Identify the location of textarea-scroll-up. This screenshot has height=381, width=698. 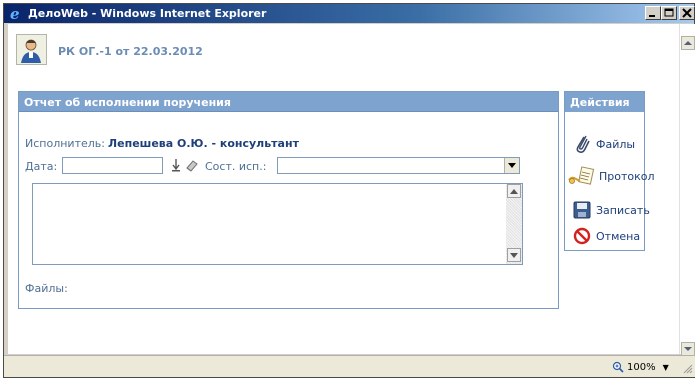
(514, 191).